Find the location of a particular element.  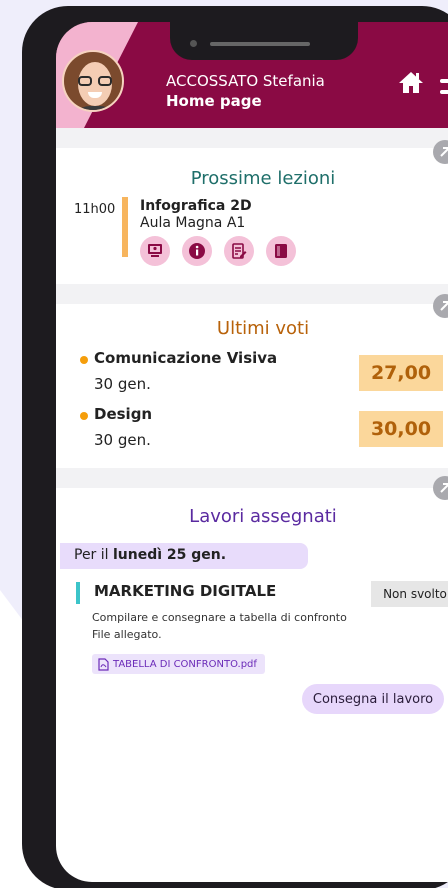

lesson-color-bar is located at coordinates (125, 227).